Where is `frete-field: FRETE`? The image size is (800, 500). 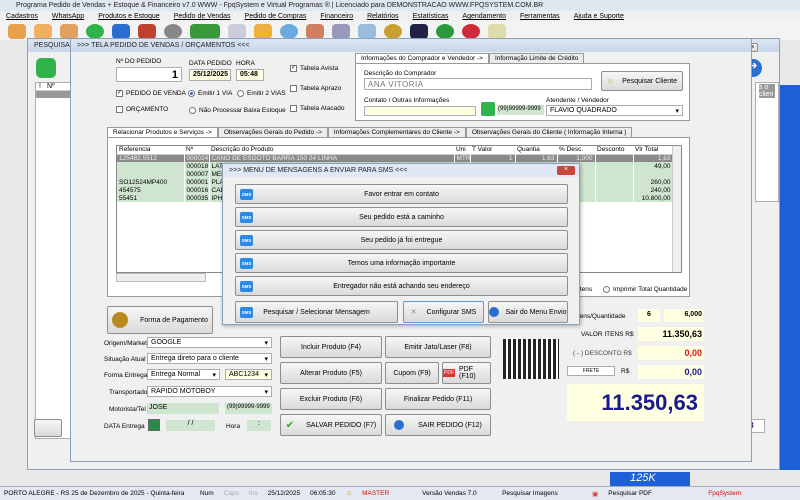 frete-field: FRETE is located at coordinates (591, 371).